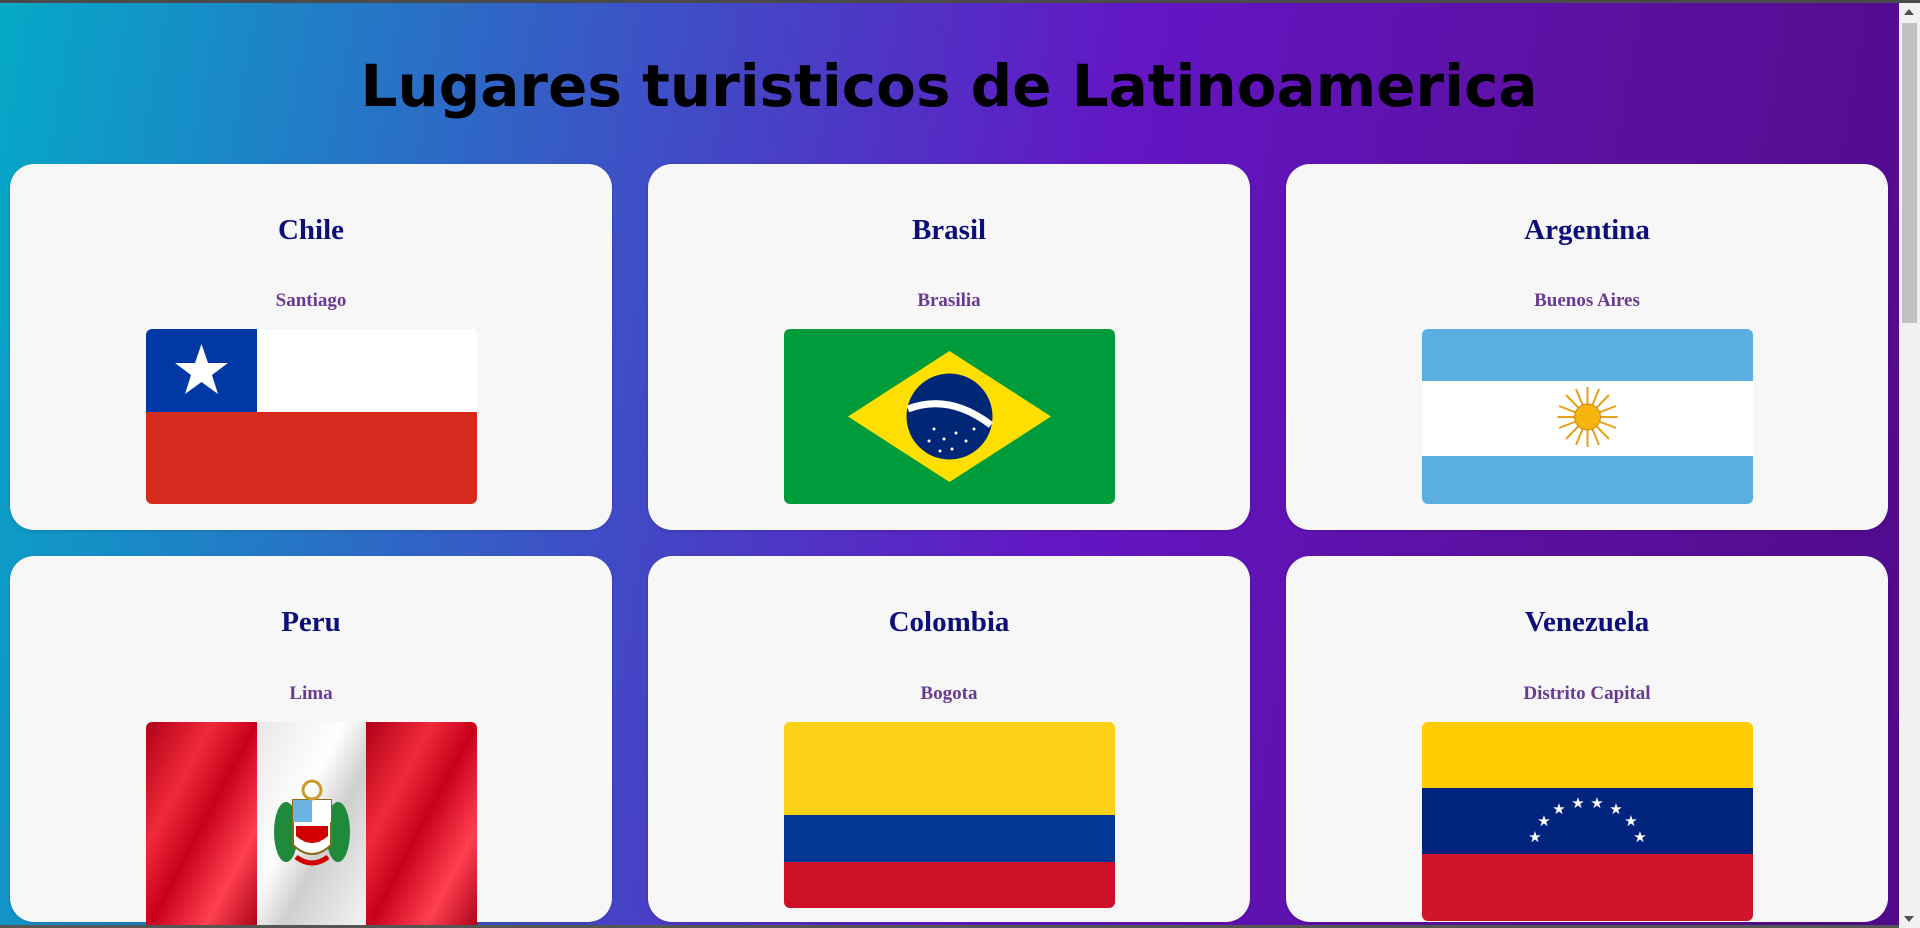 This screenshot has width=1920, height=928. I want to click on page-title: Lugares turisticos de Latinoamerica, so click(949, 86).